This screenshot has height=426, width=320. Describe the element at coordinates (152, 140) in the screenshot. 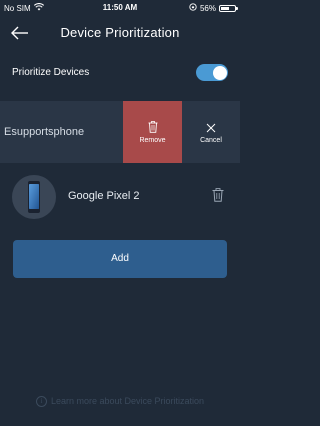

I see `remove-label: Remove` at that location.